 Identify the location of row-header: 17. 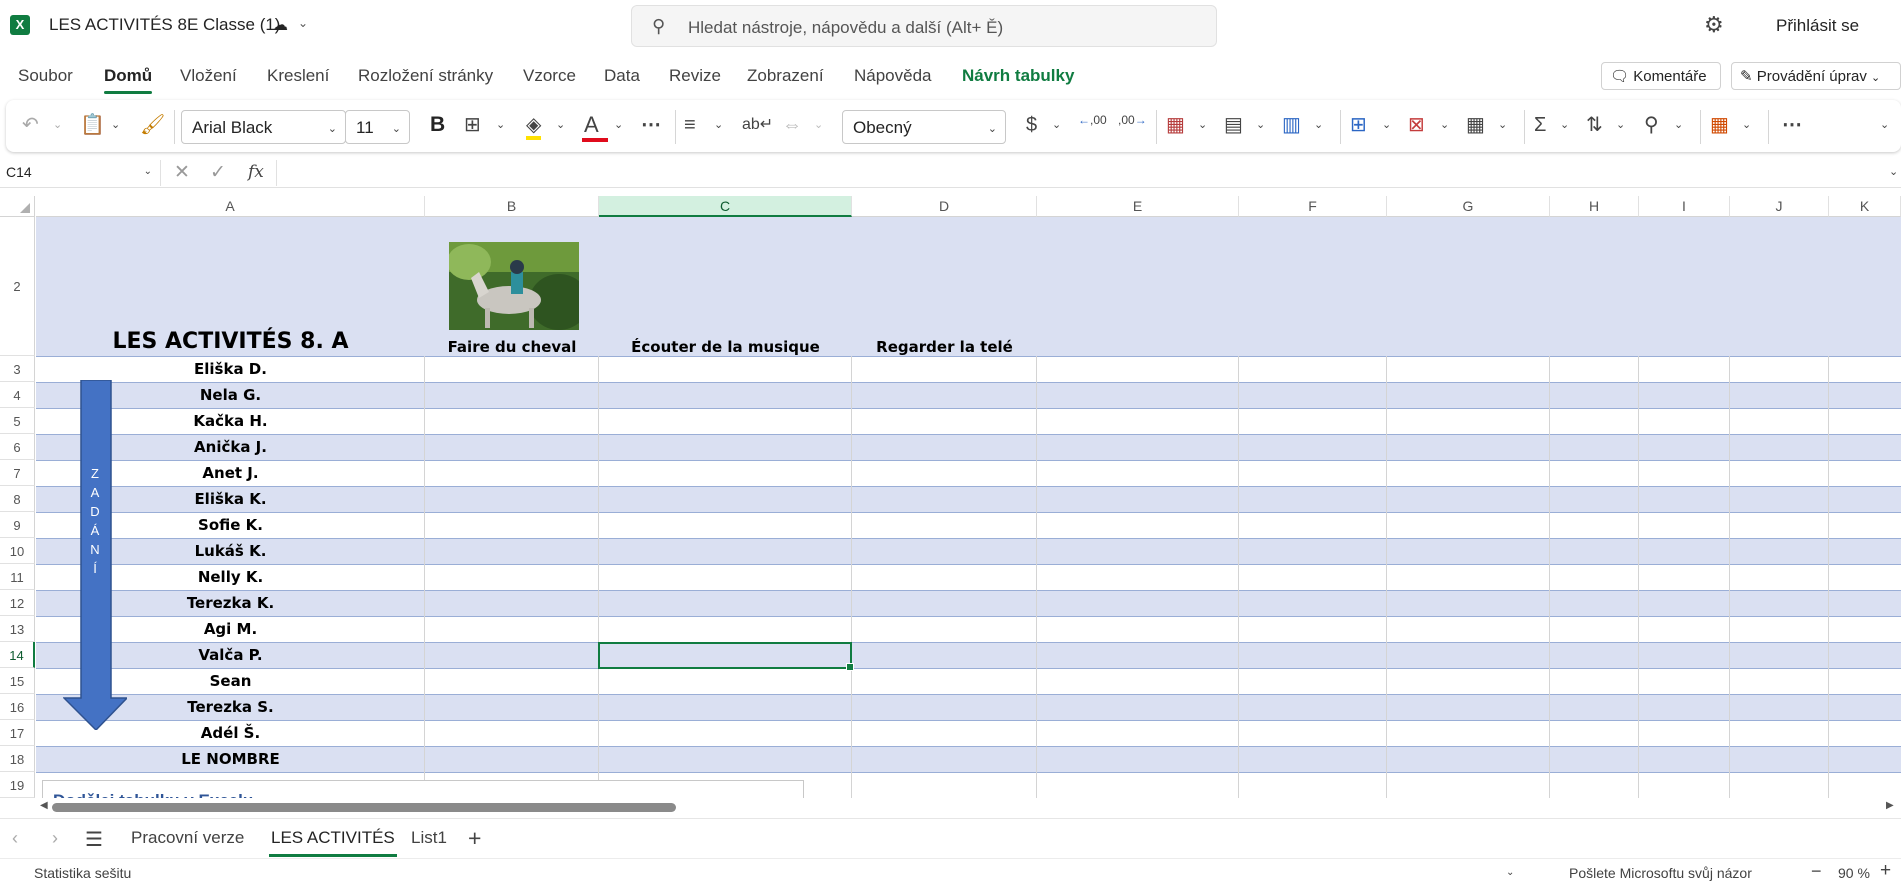
(17, 733).